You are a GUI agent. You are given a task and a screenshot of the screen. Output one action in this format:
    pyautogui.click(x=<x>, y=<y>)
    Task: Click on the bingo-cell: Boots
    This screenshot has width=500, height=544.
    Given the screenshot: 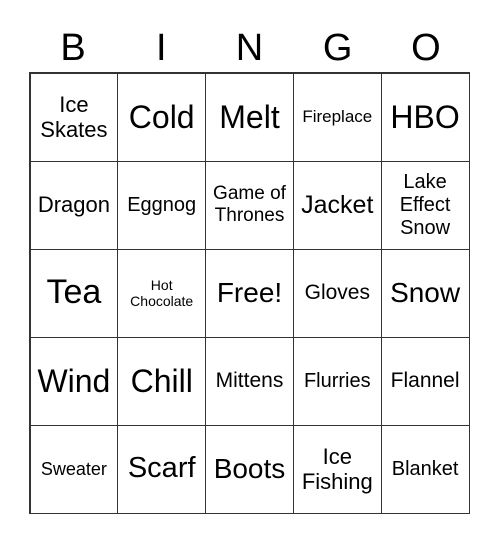 What is the action you would take?
    pyautogui.click(x=249, y=469)
    